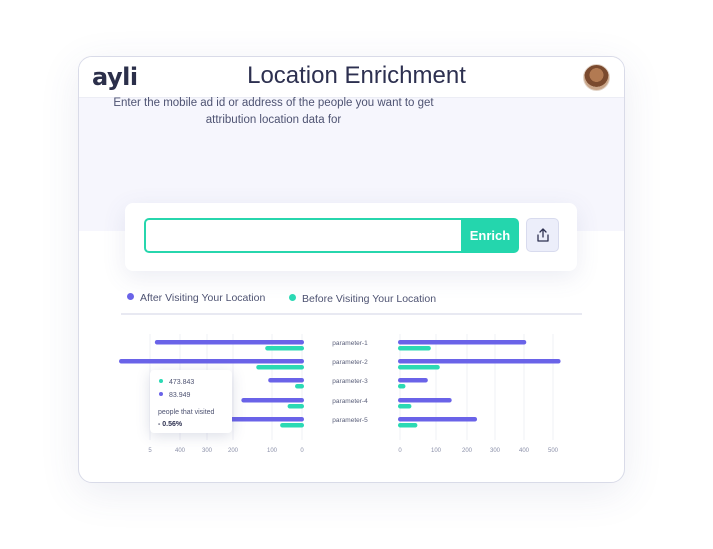 Image resolution: width=713 pixels, height=549 pixels. I want to click on legend-after-dot, so click(130, 296).